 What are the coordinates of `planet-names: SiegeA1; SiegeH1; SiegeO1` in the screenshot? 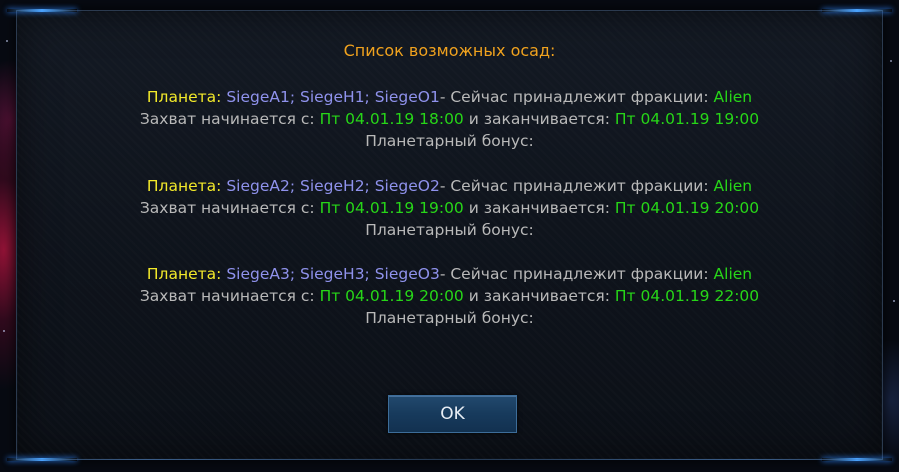 It's located at (333, 97).